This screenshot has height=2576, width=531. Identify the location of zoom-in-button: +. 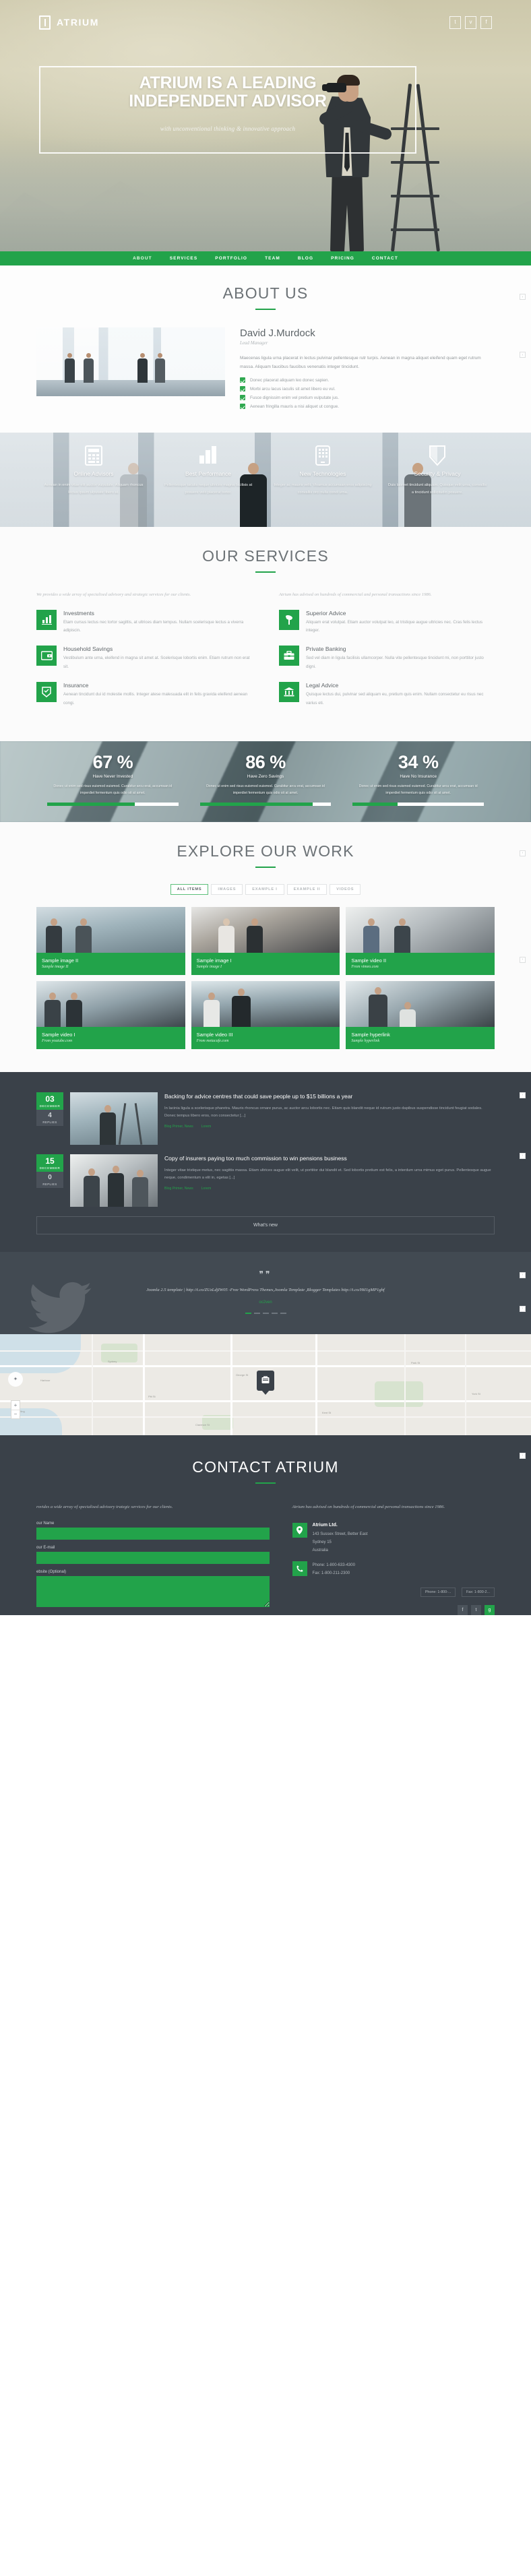
(15, 1405).